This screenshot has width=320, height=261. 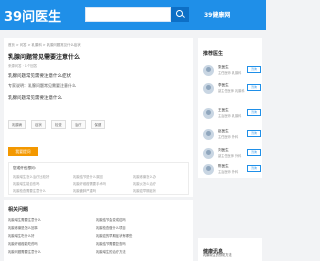 What do you see at coordinates (228, 172) in the screenshot?
I see `doctor-title: 主治医师 外科` at bounding box center [228, 172].